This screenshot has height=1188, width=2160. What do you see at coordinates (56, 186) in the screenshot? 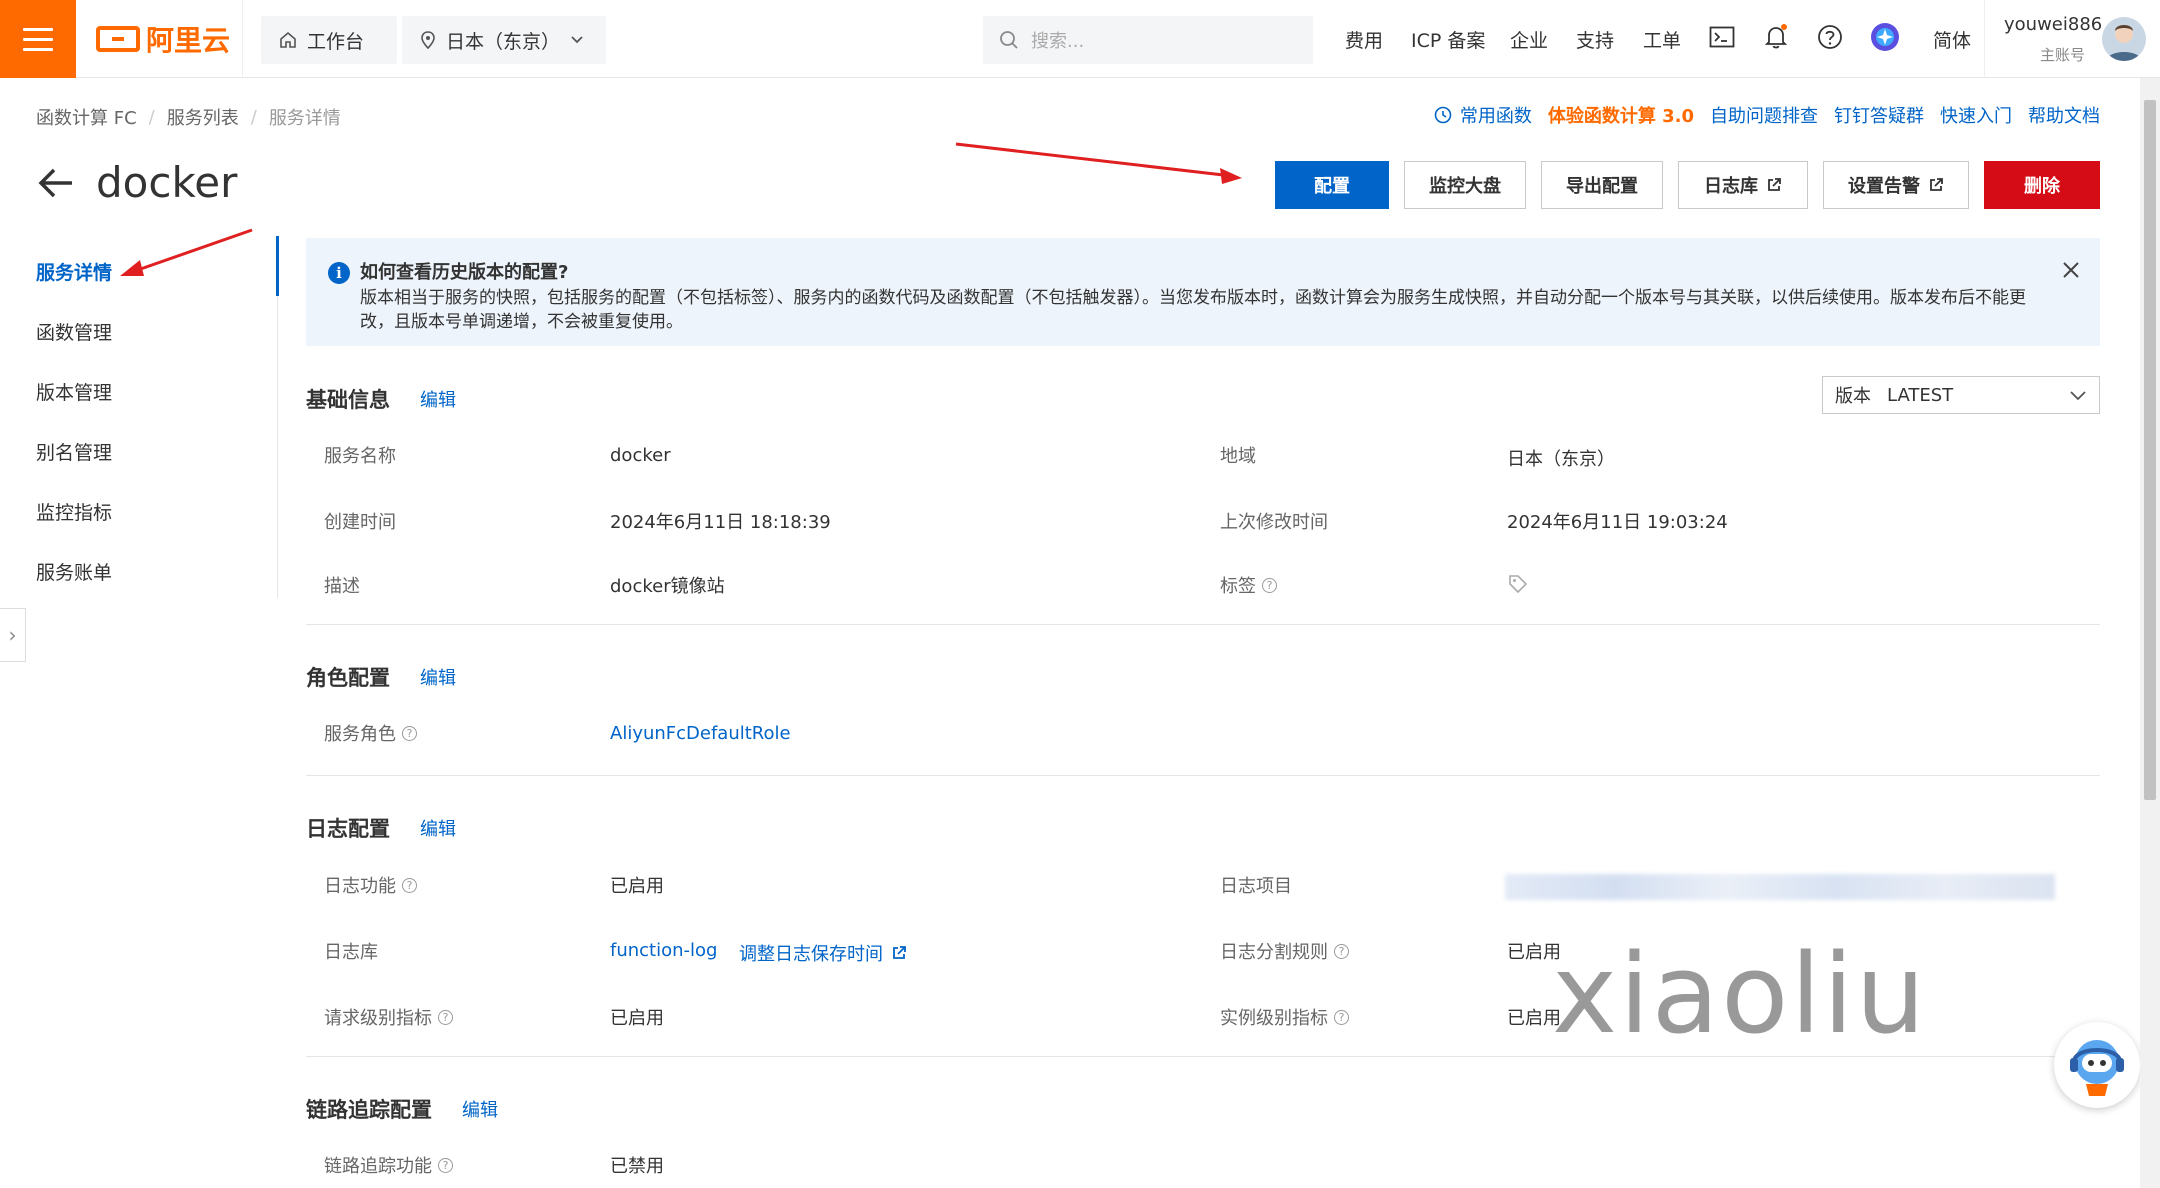
I see `back-arrow-icon` at bounding box center [56, 186].